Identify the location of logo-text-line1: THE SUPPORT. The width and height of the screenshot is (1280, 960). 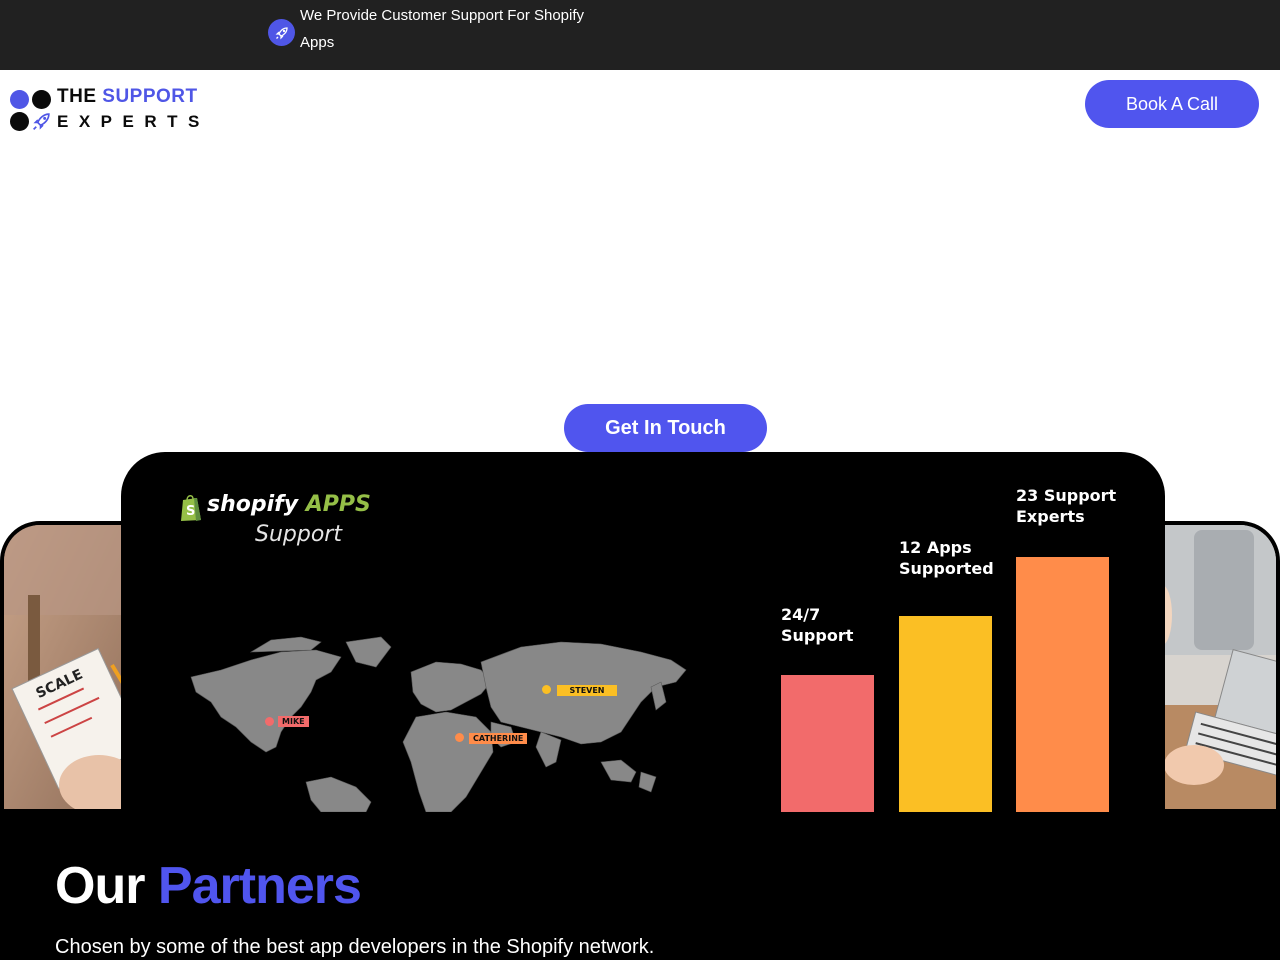
(127, 96).